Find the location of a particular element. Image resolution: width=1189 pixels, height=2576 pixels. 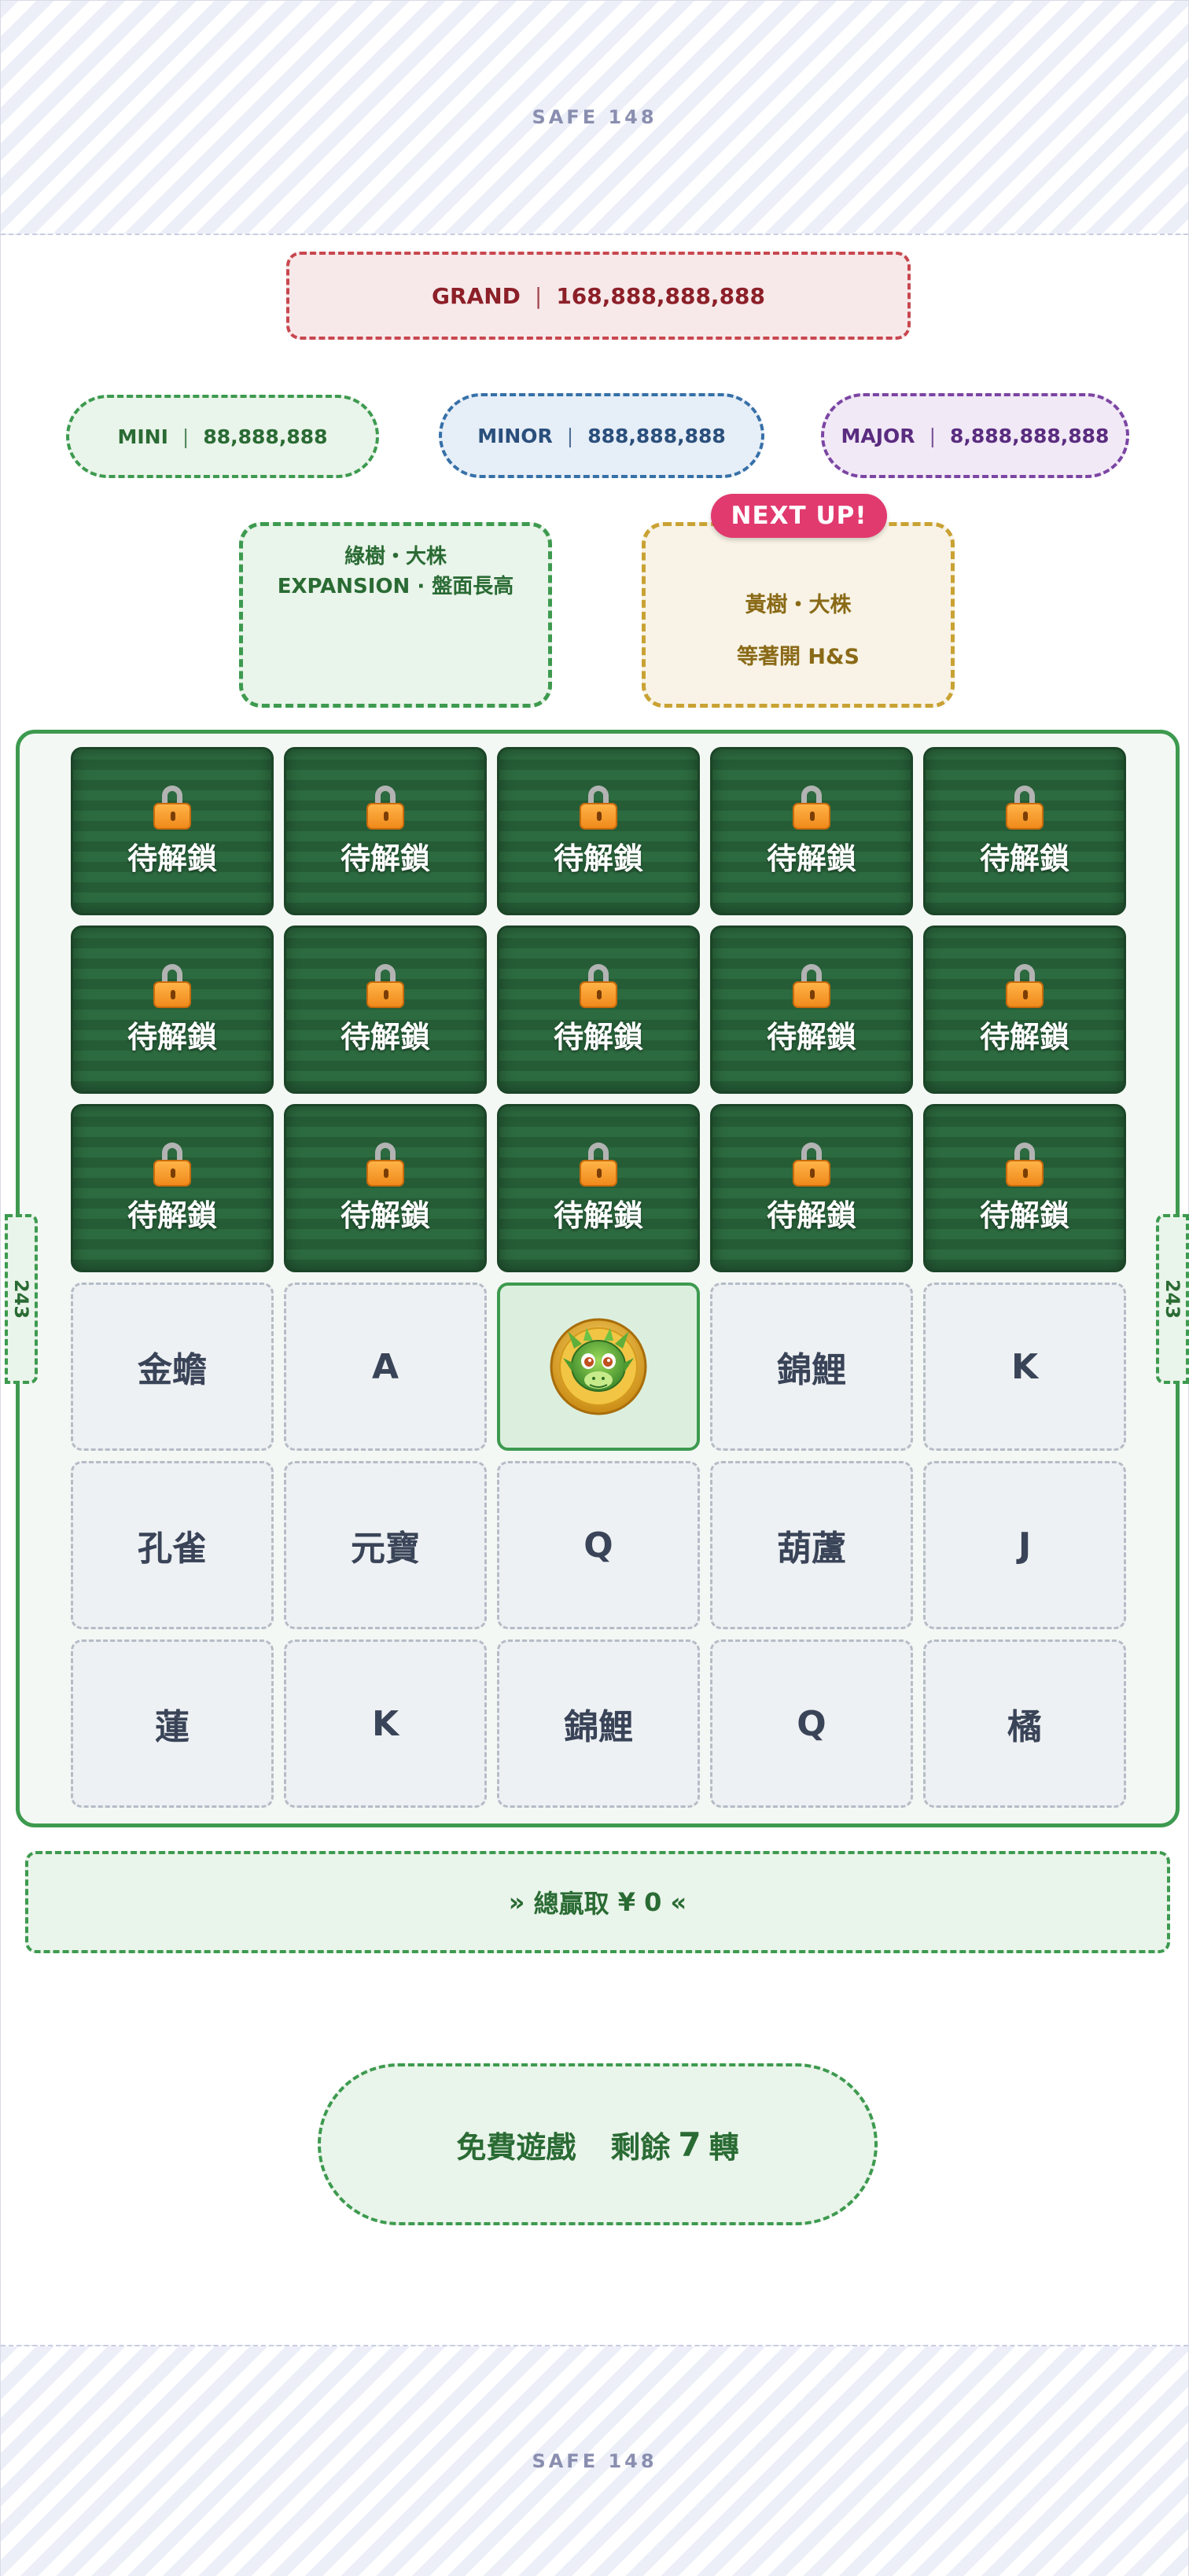

feature-current-card: 綠樹・大株 EXPANSION · 盤面長高 is located at coordinates (395, 615).